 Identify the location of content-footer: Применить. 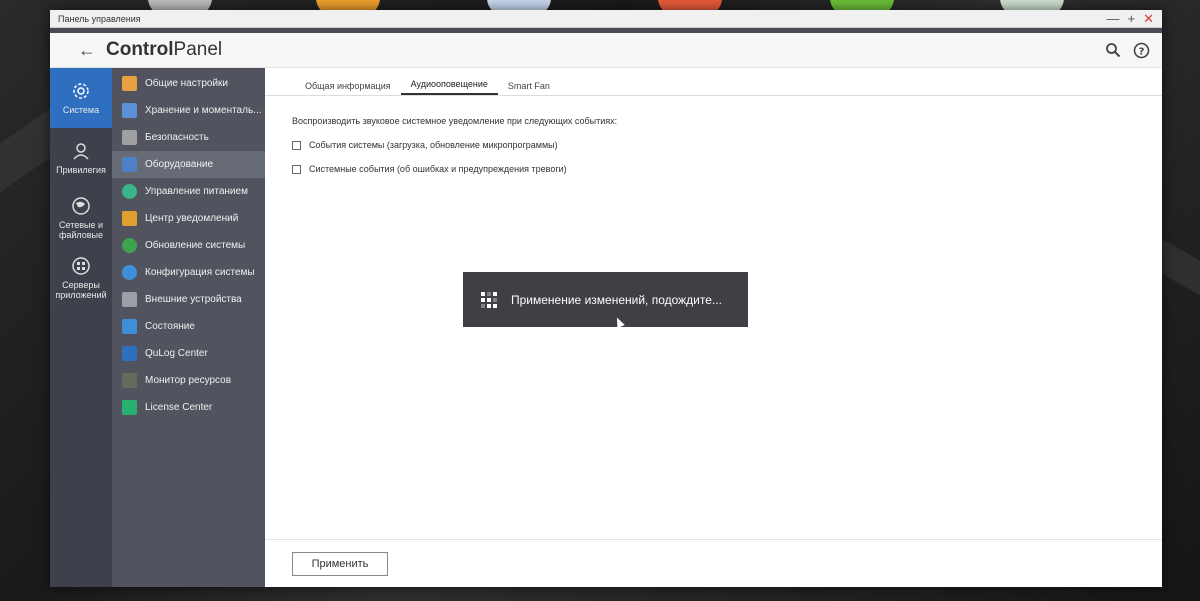
(713, 563).